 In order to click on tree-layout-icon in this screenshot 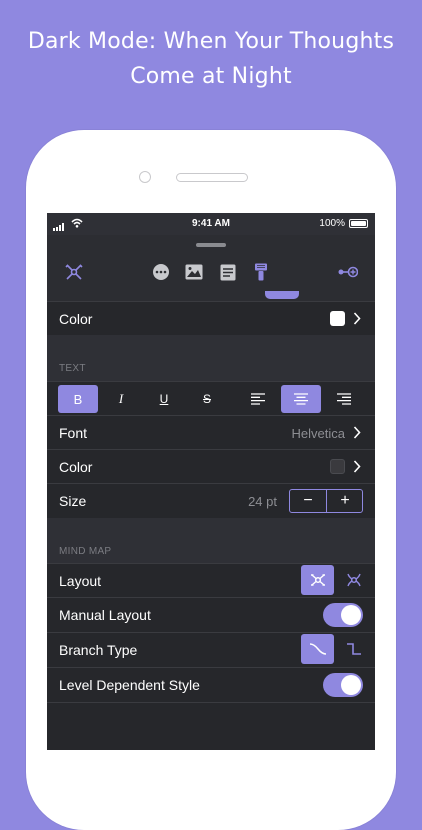, I will do `click(353, 580)`.